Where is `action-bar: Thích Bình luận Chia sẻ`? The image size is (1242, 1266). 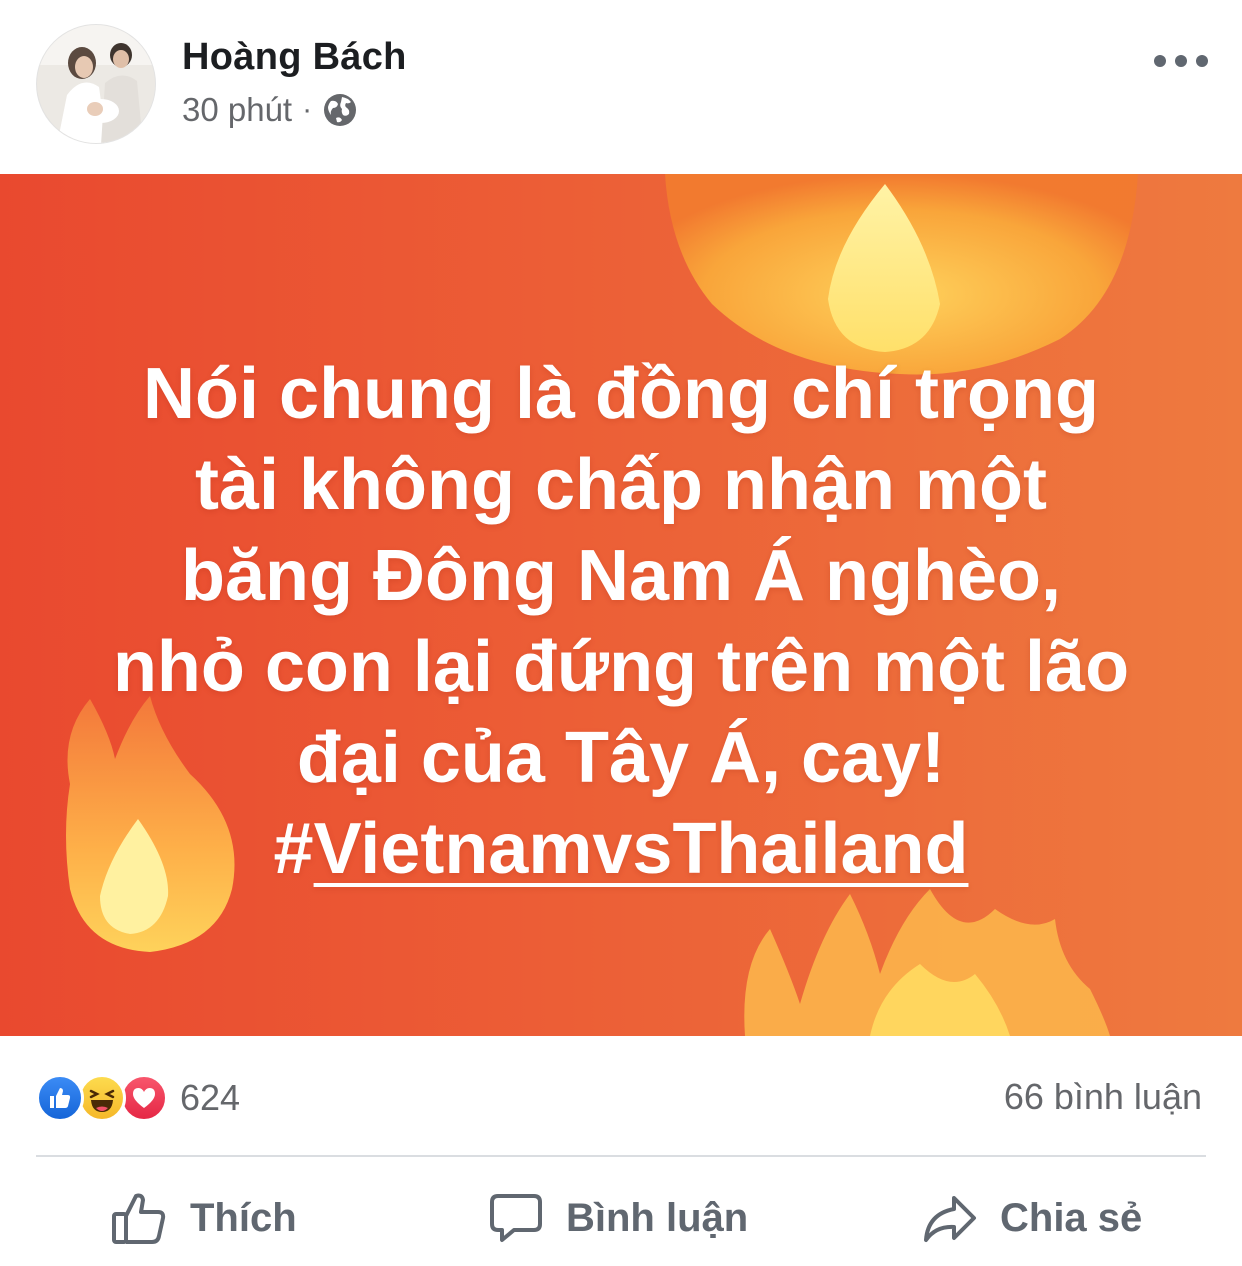 action-bar: Thích Bình luận Chia sẻ is located at coordinates (621, 1217).